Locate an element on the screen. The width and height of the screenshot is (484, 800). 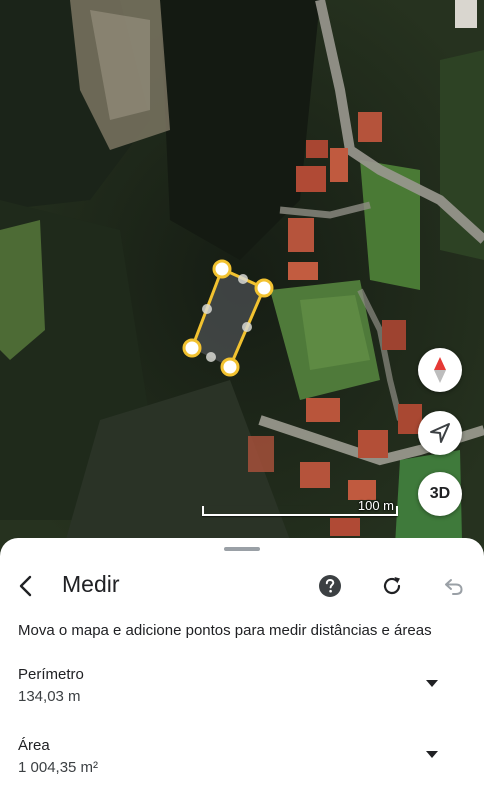
drag-handle is located at coordinates (242, 549).